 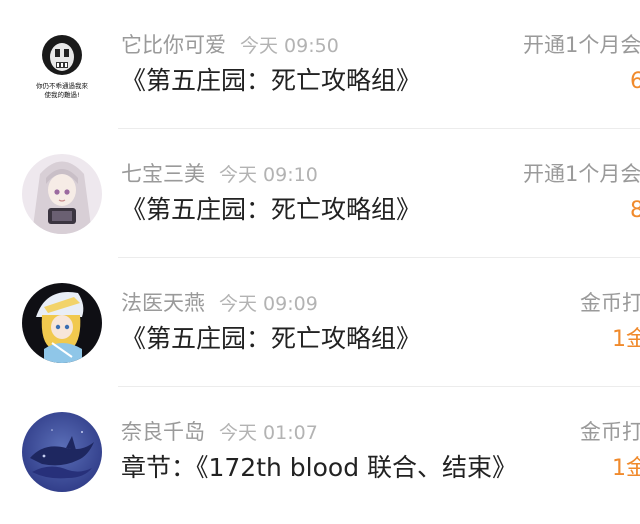 I want to click on anime-girl-avatar, so click(x=62, y=194).